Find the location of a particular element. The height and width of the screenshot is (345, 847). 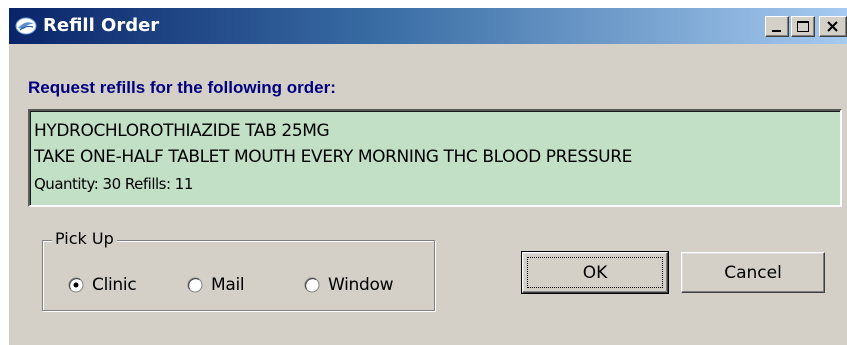

title-bar: Refill Order is located at coordinates (428, 26).